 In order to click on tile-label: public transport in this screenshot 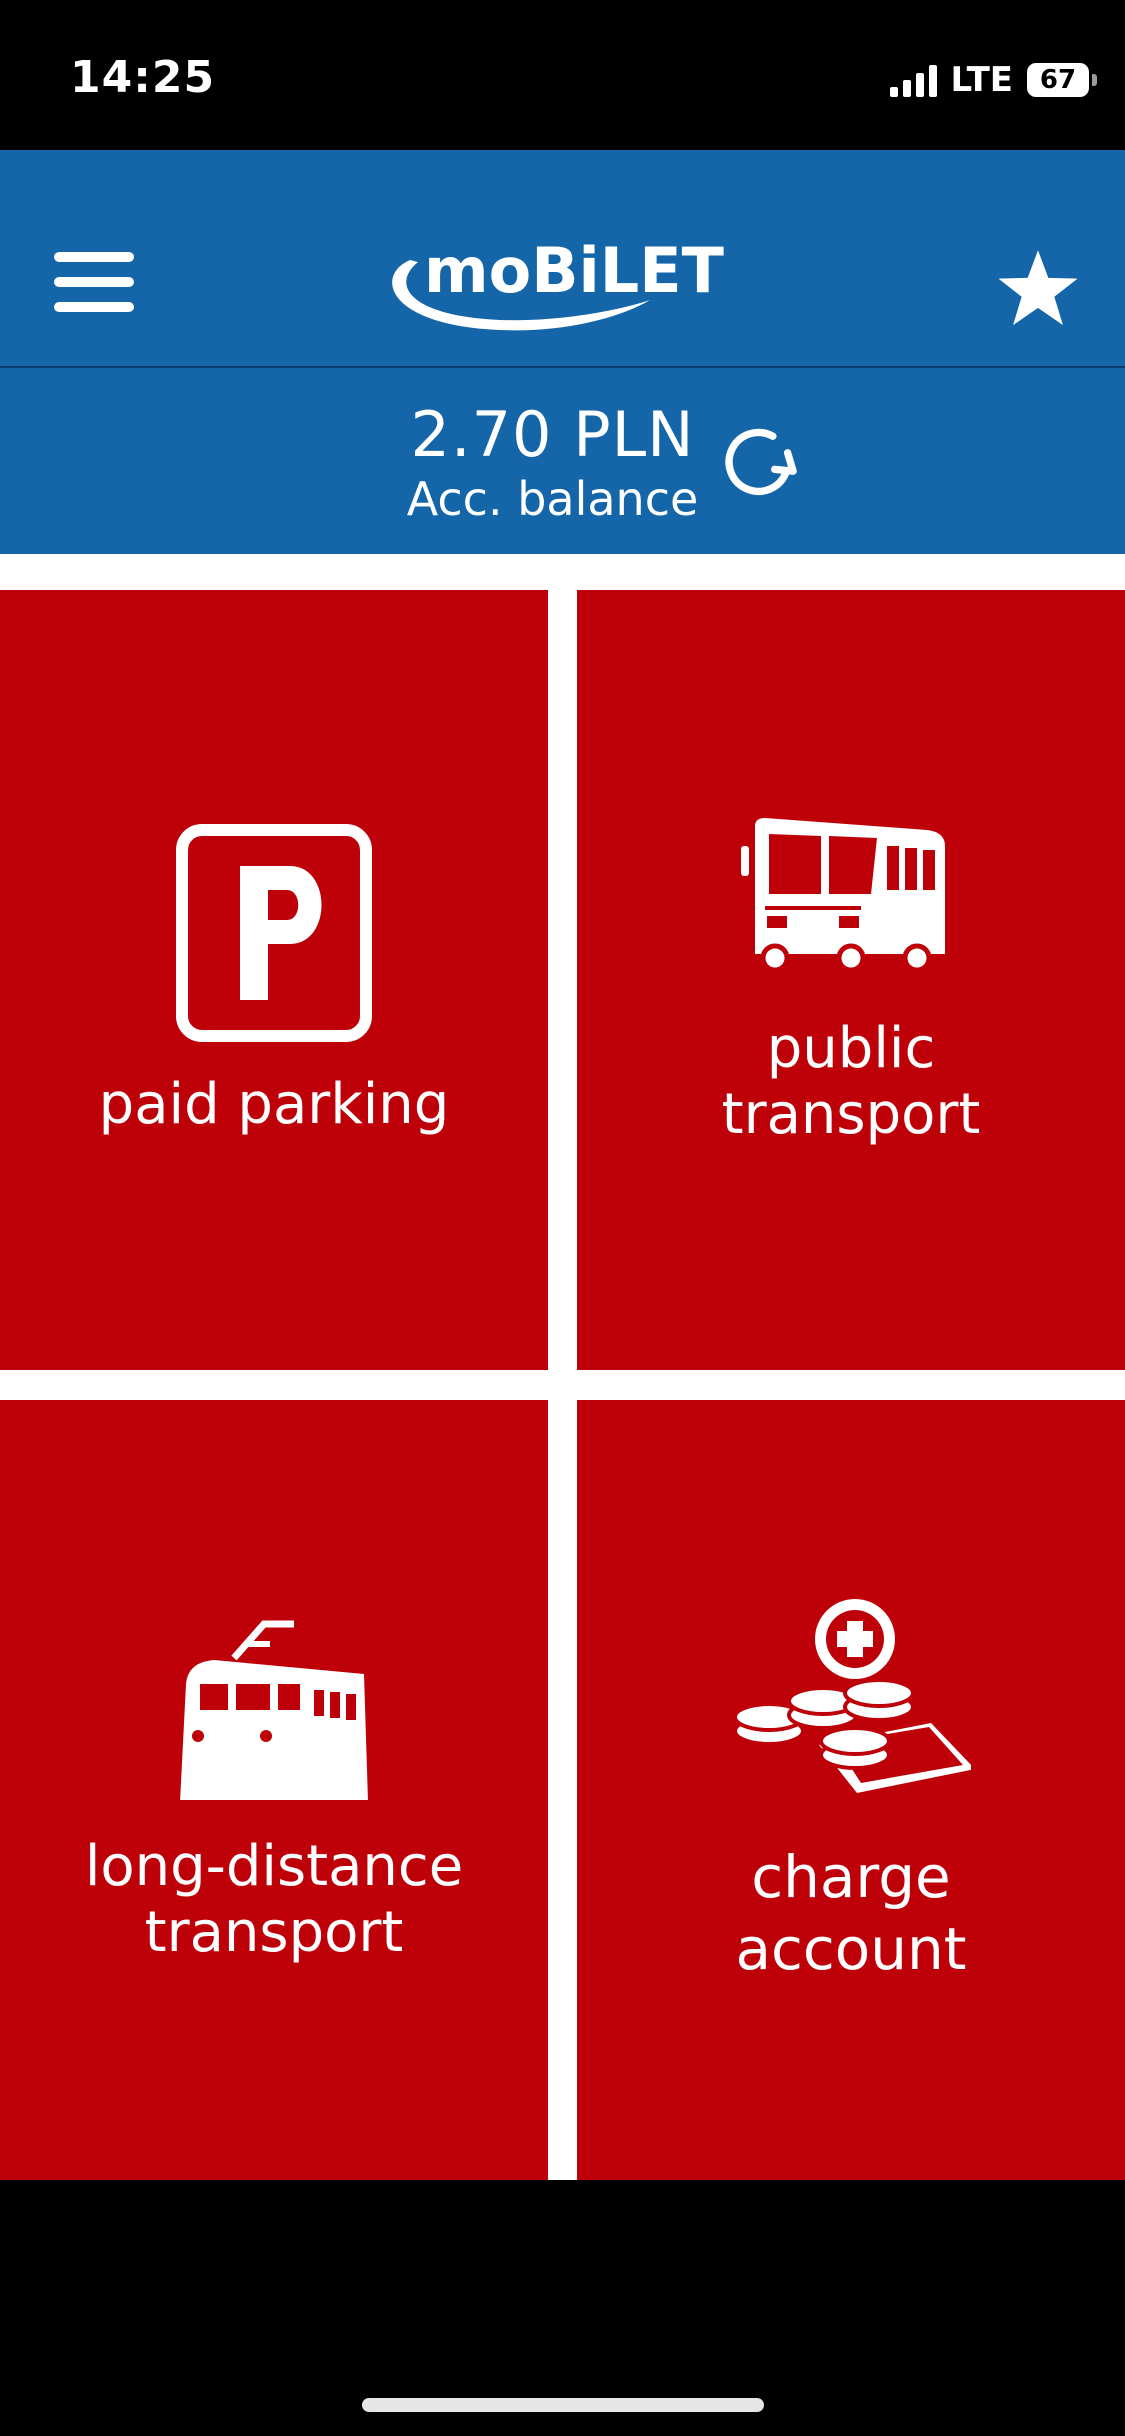, I will do `click(851, 1081)`.